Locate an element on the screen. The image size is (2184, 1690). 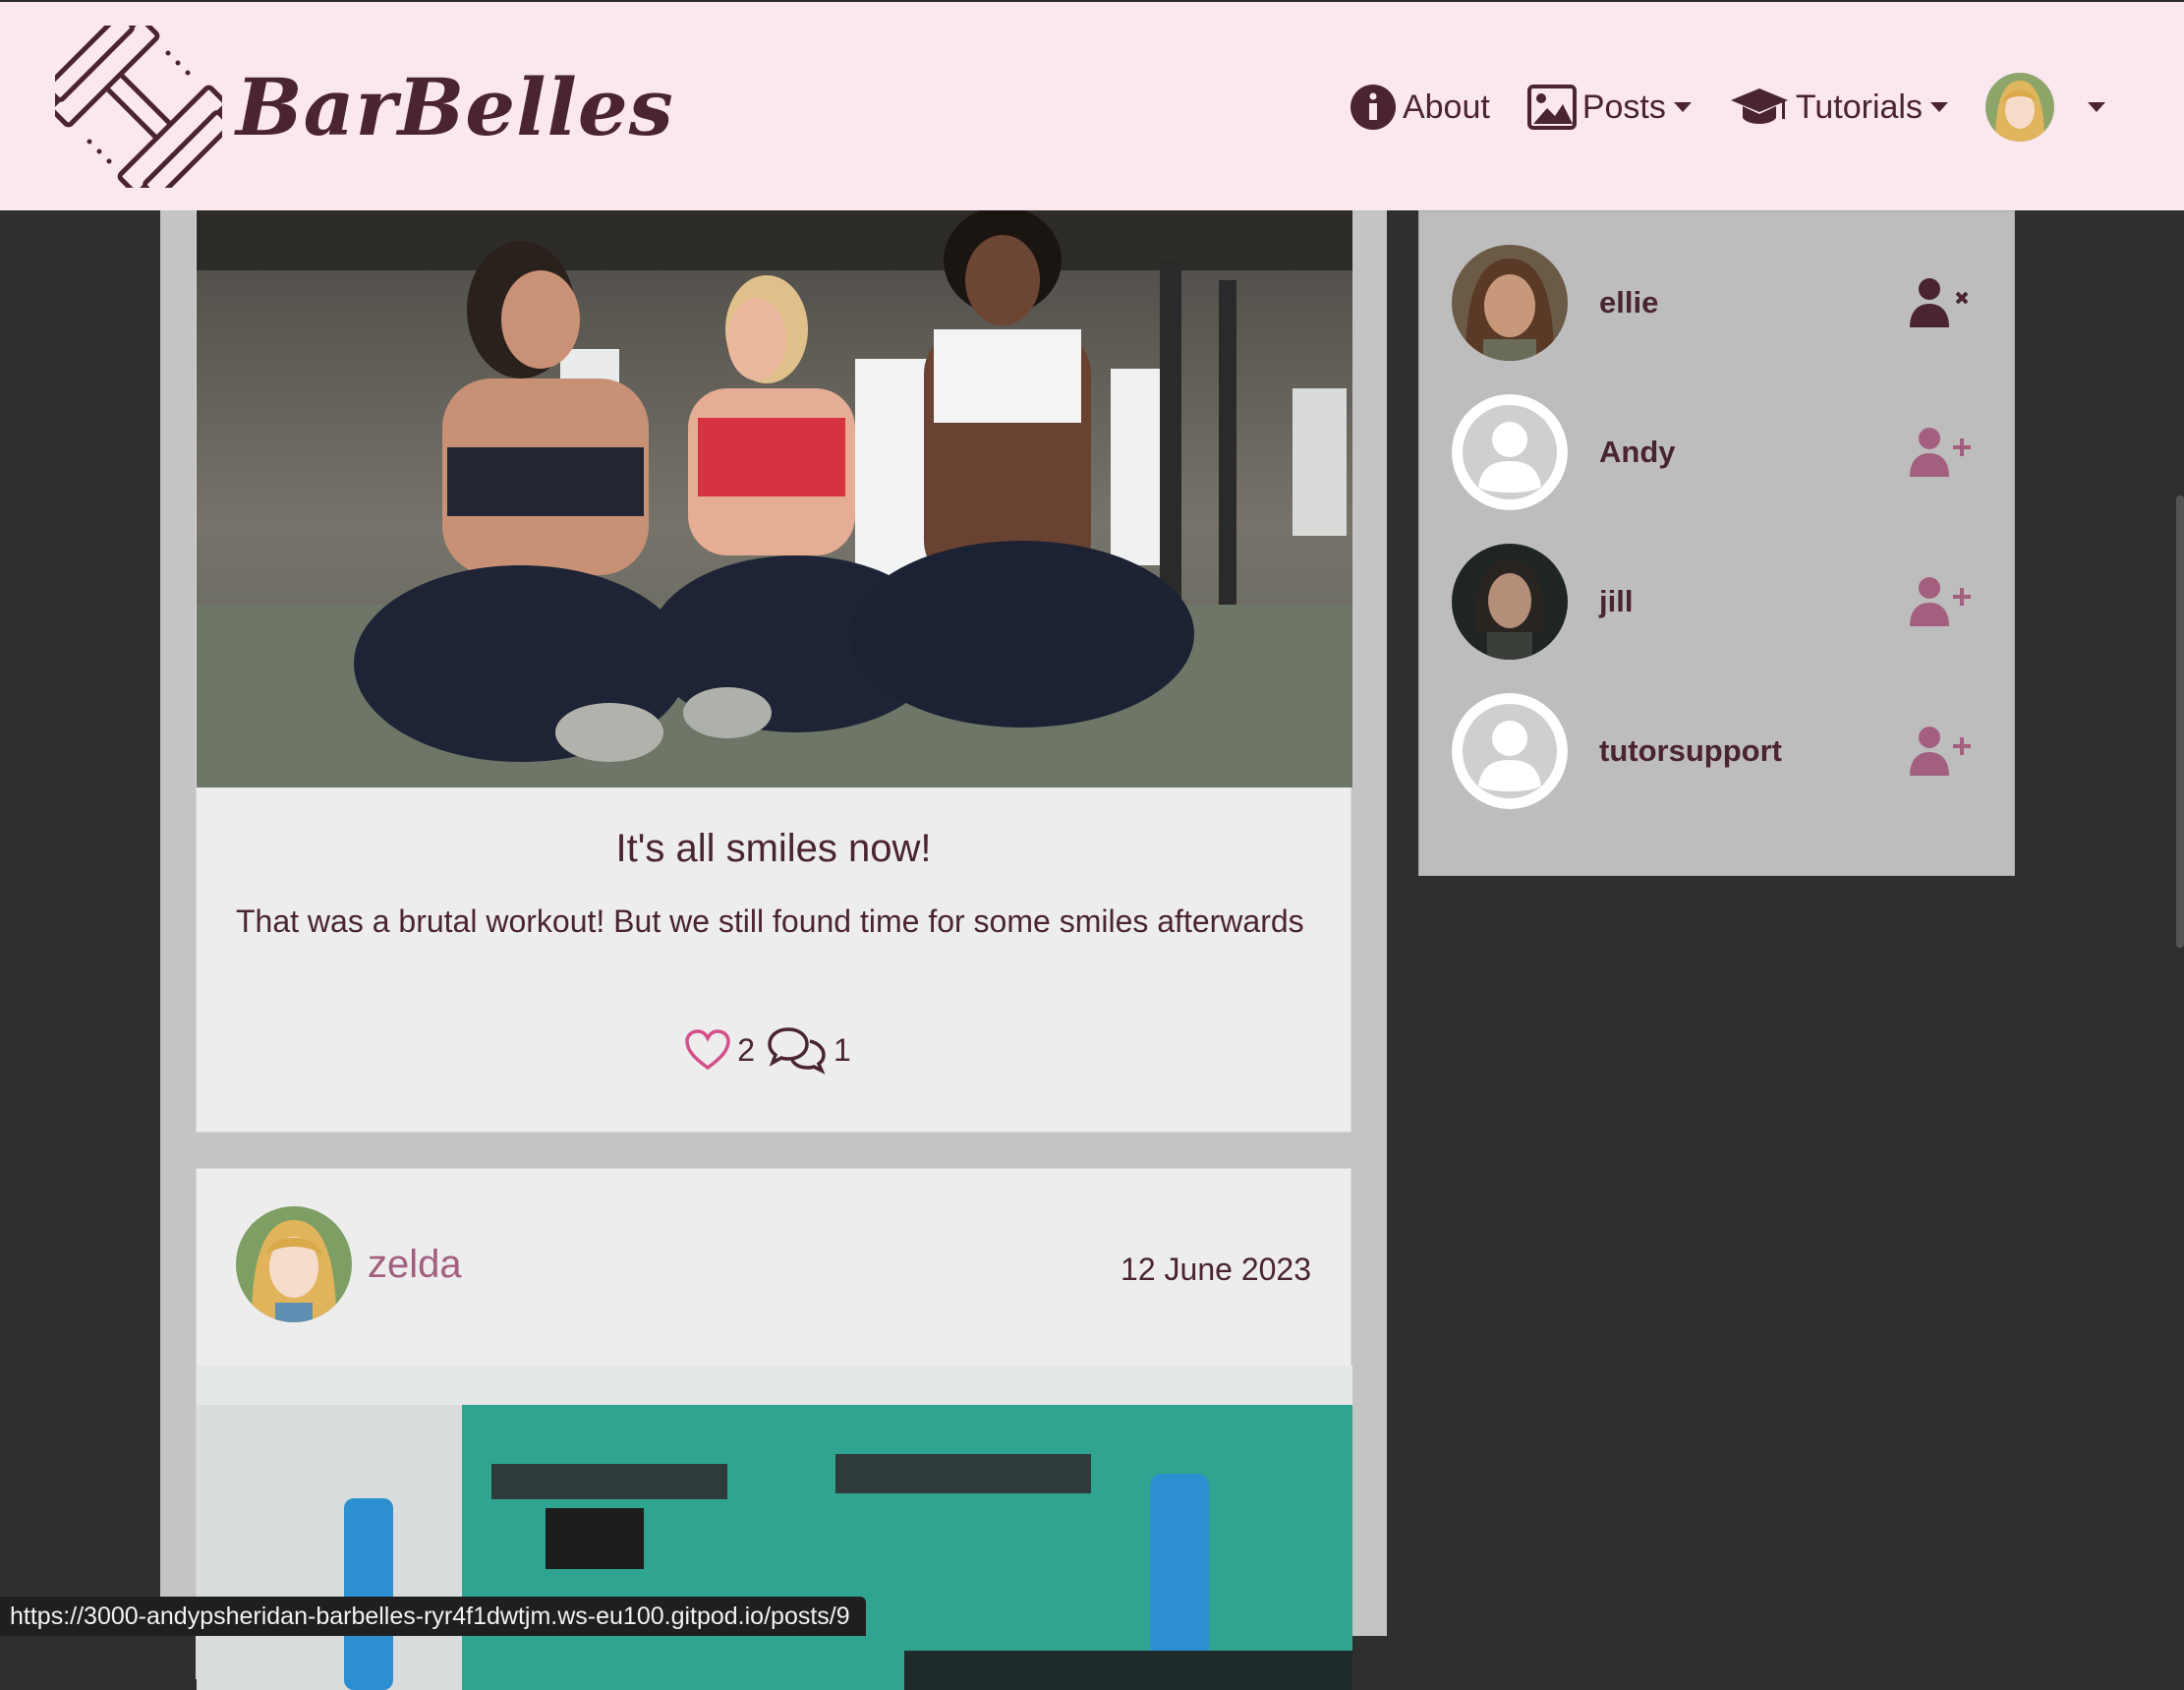
profile-row: tutorsupport is located at coordinates (1717, 751).